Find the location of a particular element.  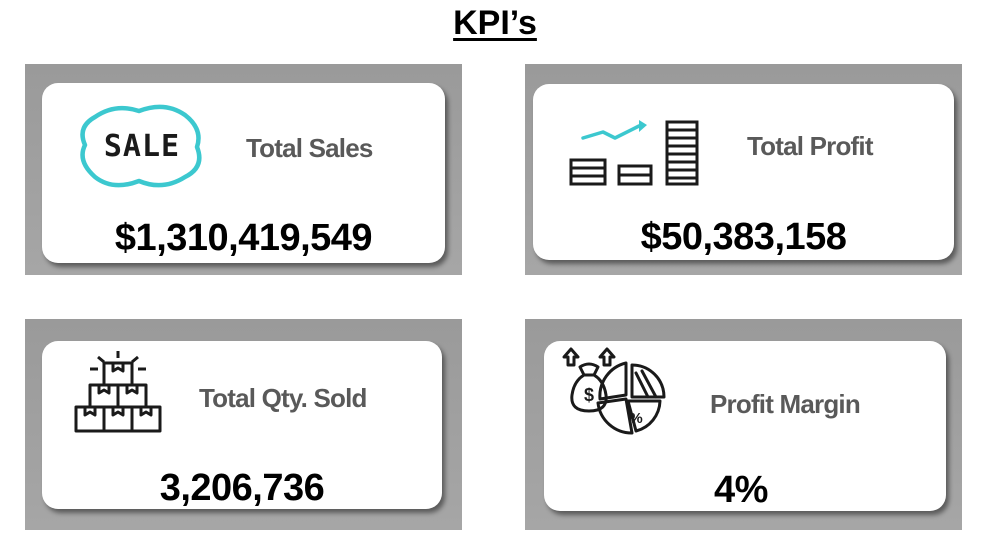

total-qty-sold-label: Total Qty. Sold is located at coordinates (283, 398).